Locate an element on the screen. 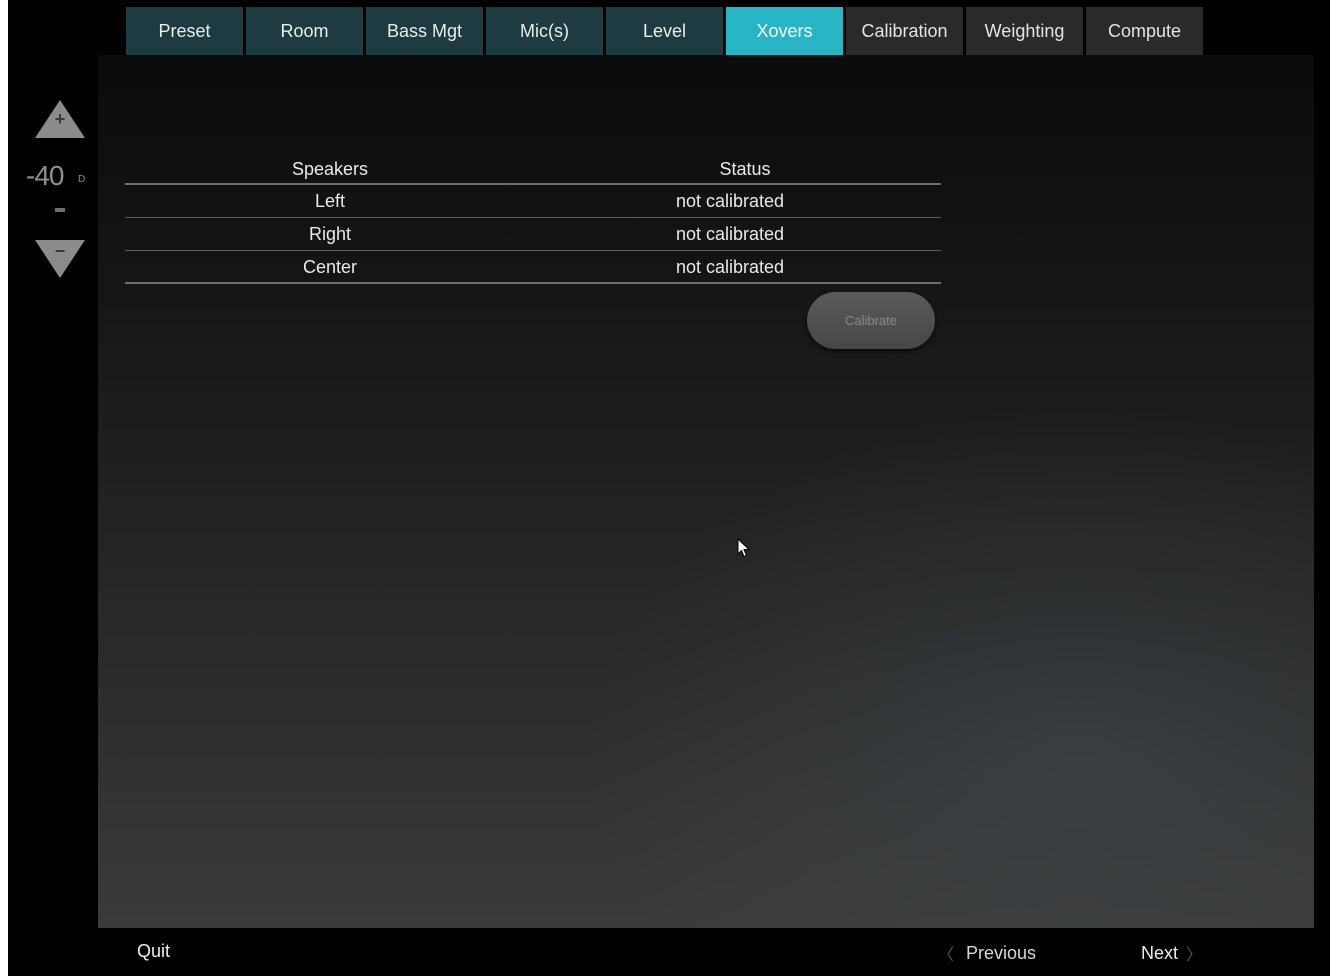 The image size is (1330, 976). tab-preset: Preset is located at coordinates (184, 31).